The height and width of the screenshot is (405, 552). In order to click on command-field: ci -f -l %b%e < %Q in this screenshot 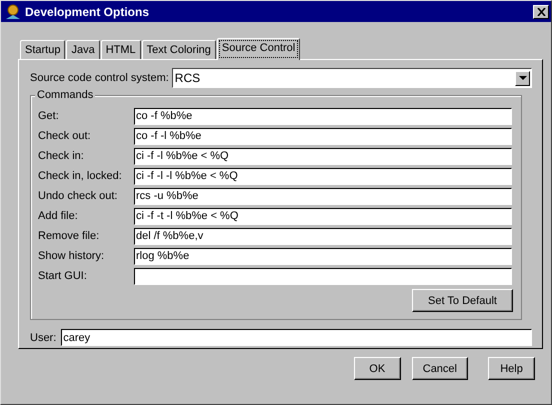, I will do `click(323, 156)`.